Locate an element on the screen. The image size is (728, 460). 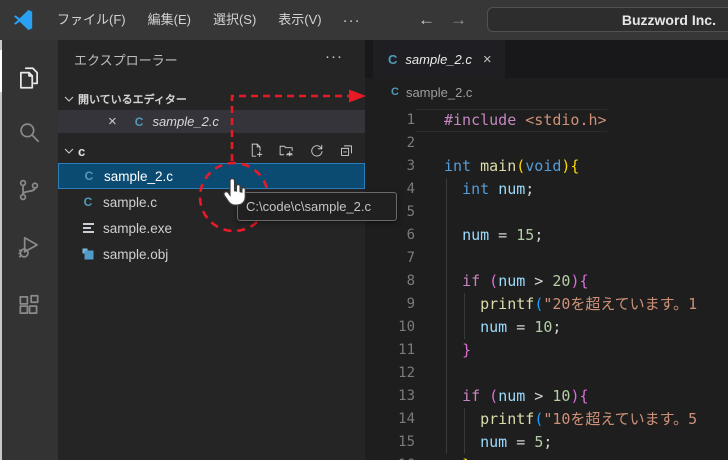
code-text: num = 15; is located at coordinates (479, 235).